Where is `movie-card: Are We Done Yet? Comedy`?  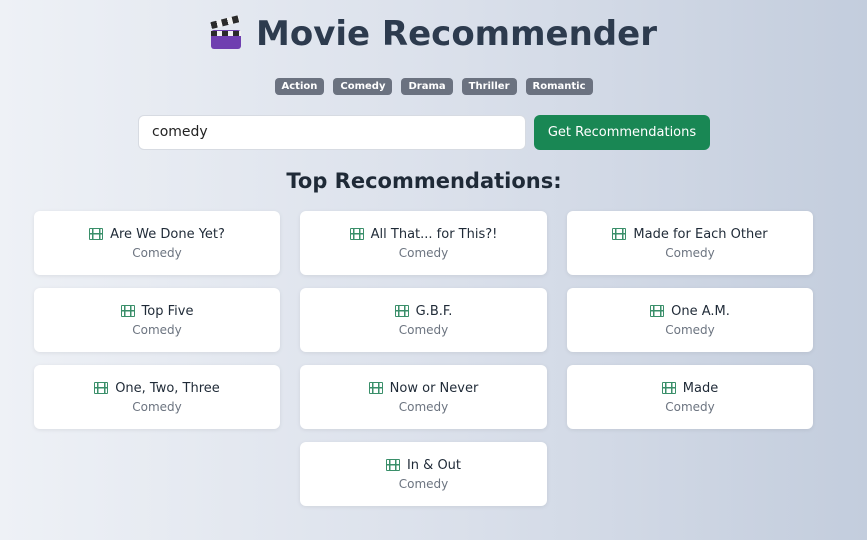 movie-card: Are We Done Yet? Comedy is located at coordinates (157, 243).